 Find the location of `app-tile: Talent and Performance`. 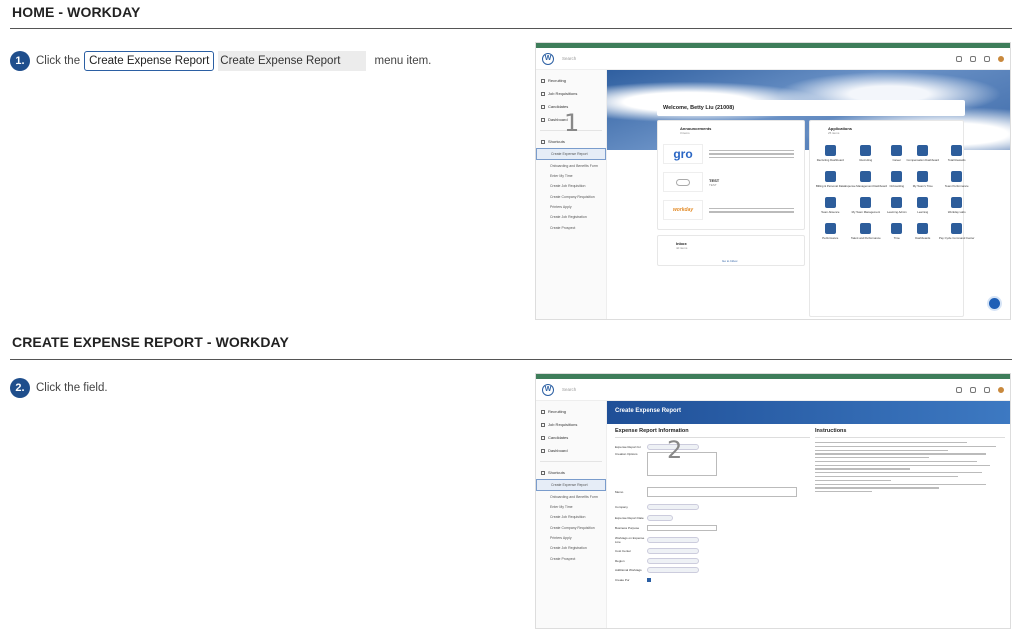

app-tile: Talent and Performance is located at coordinates (866, 231).